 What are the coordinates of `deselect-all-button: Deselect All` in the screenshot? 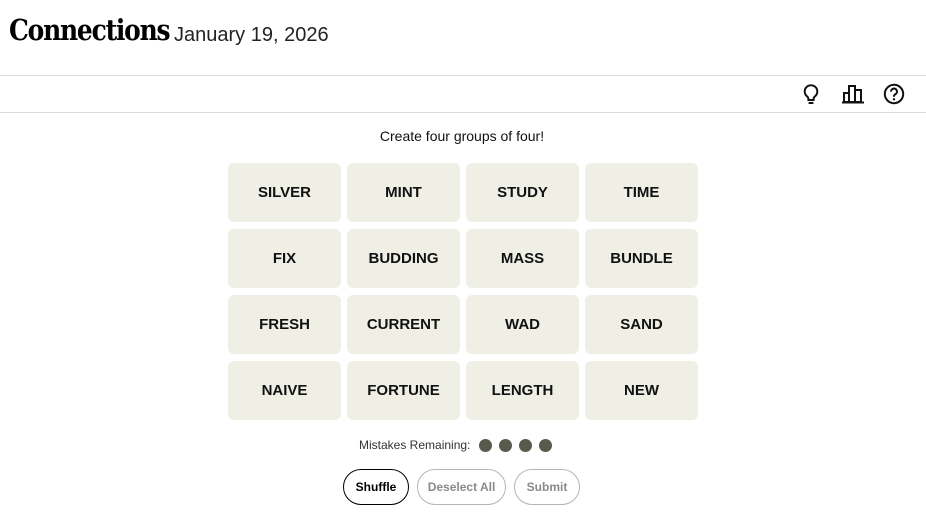 It's located at (461, 487).